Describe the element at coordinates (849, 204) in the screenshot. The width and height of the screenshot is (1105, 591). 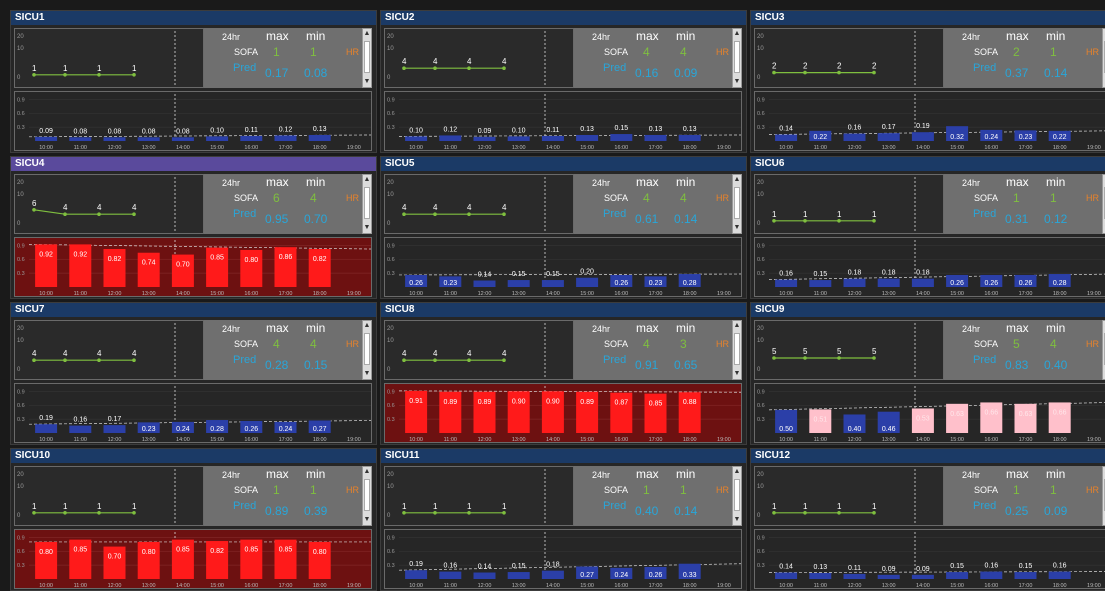
I see `sofa-trend-chart: 20 10 0 1 1 1 1` at that location.